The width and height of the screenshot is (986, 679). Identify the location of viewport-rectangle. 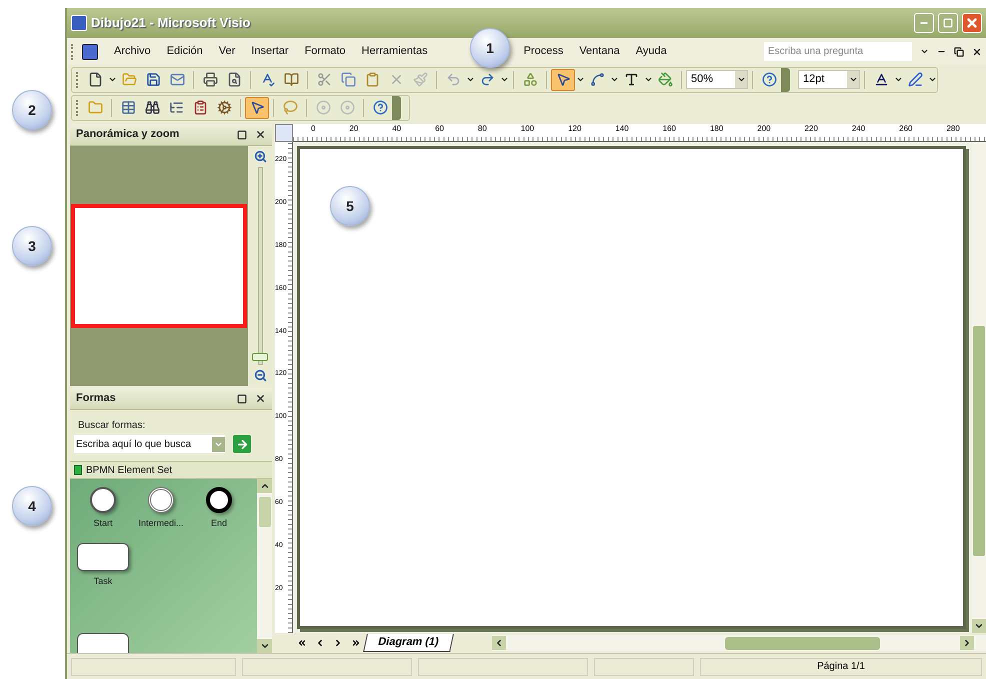
(159, 266).